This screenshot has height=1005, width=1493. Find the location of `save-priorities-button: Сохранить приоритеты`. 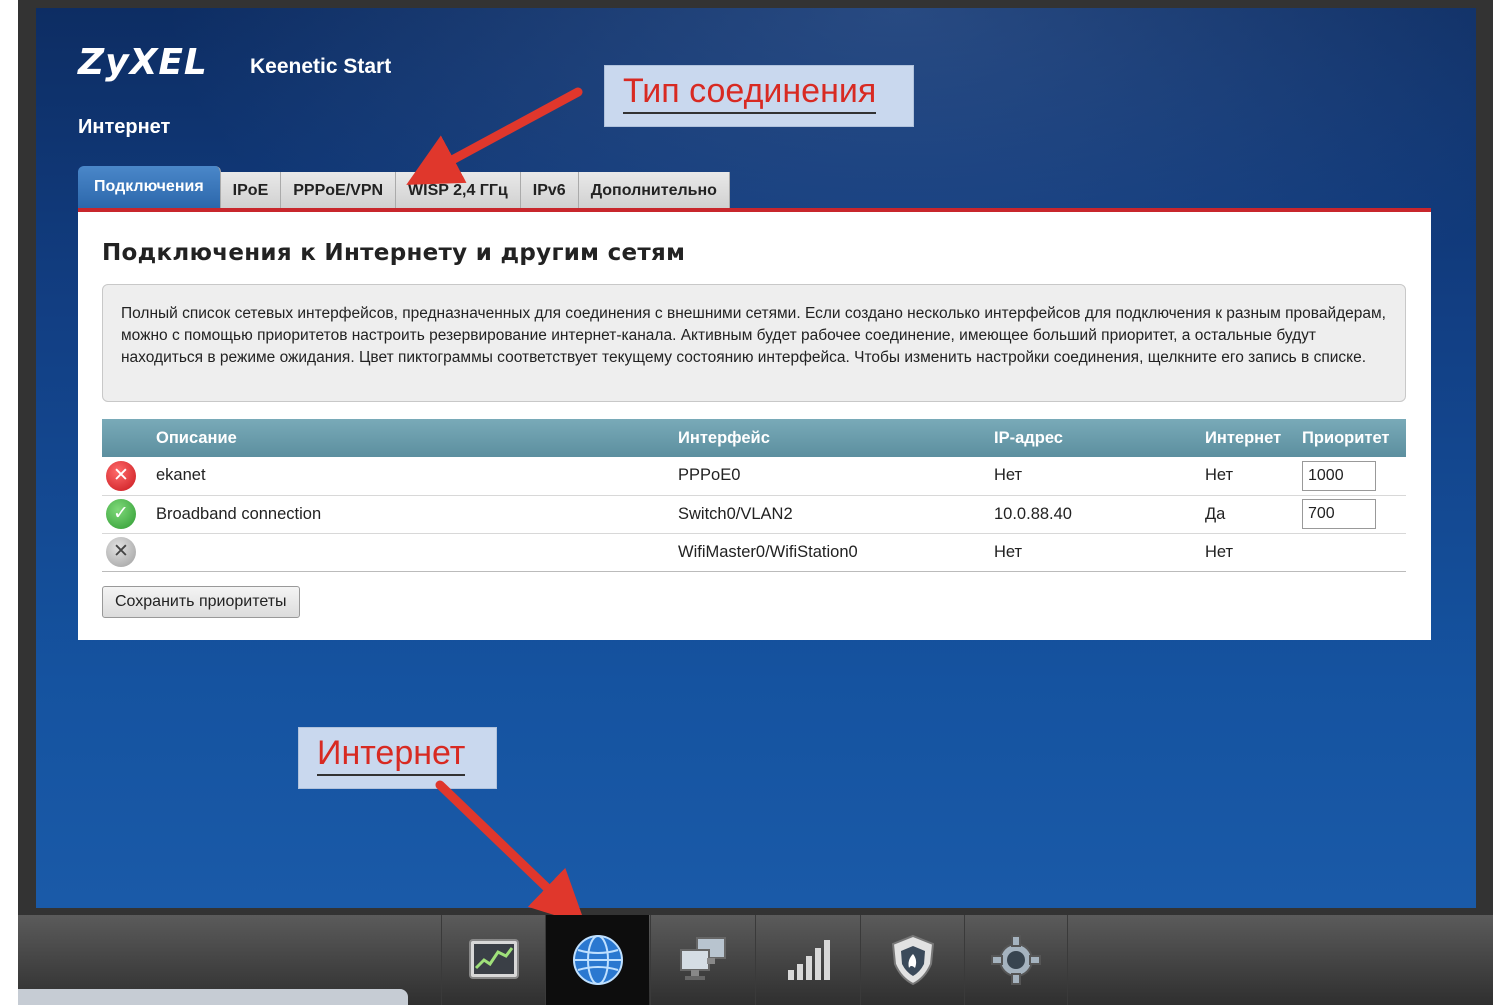

save-priorities-button: Сохранить приоритеты is located at coordinates (201, 602).